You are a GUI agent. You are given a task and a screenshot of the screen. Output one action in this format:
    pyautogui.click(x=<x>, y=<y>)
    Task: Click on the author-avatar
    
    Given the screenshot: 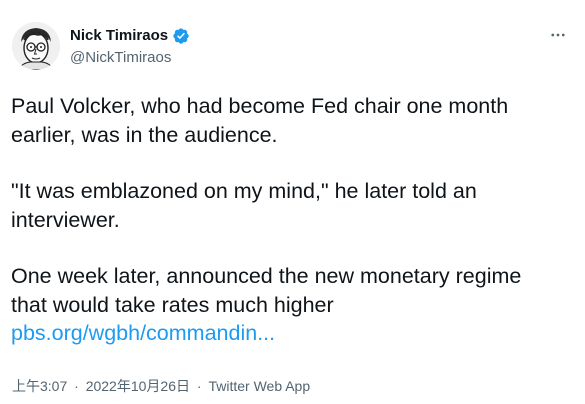 What is the action you would take?
    pyautogui.click(x=36, y=46)
    